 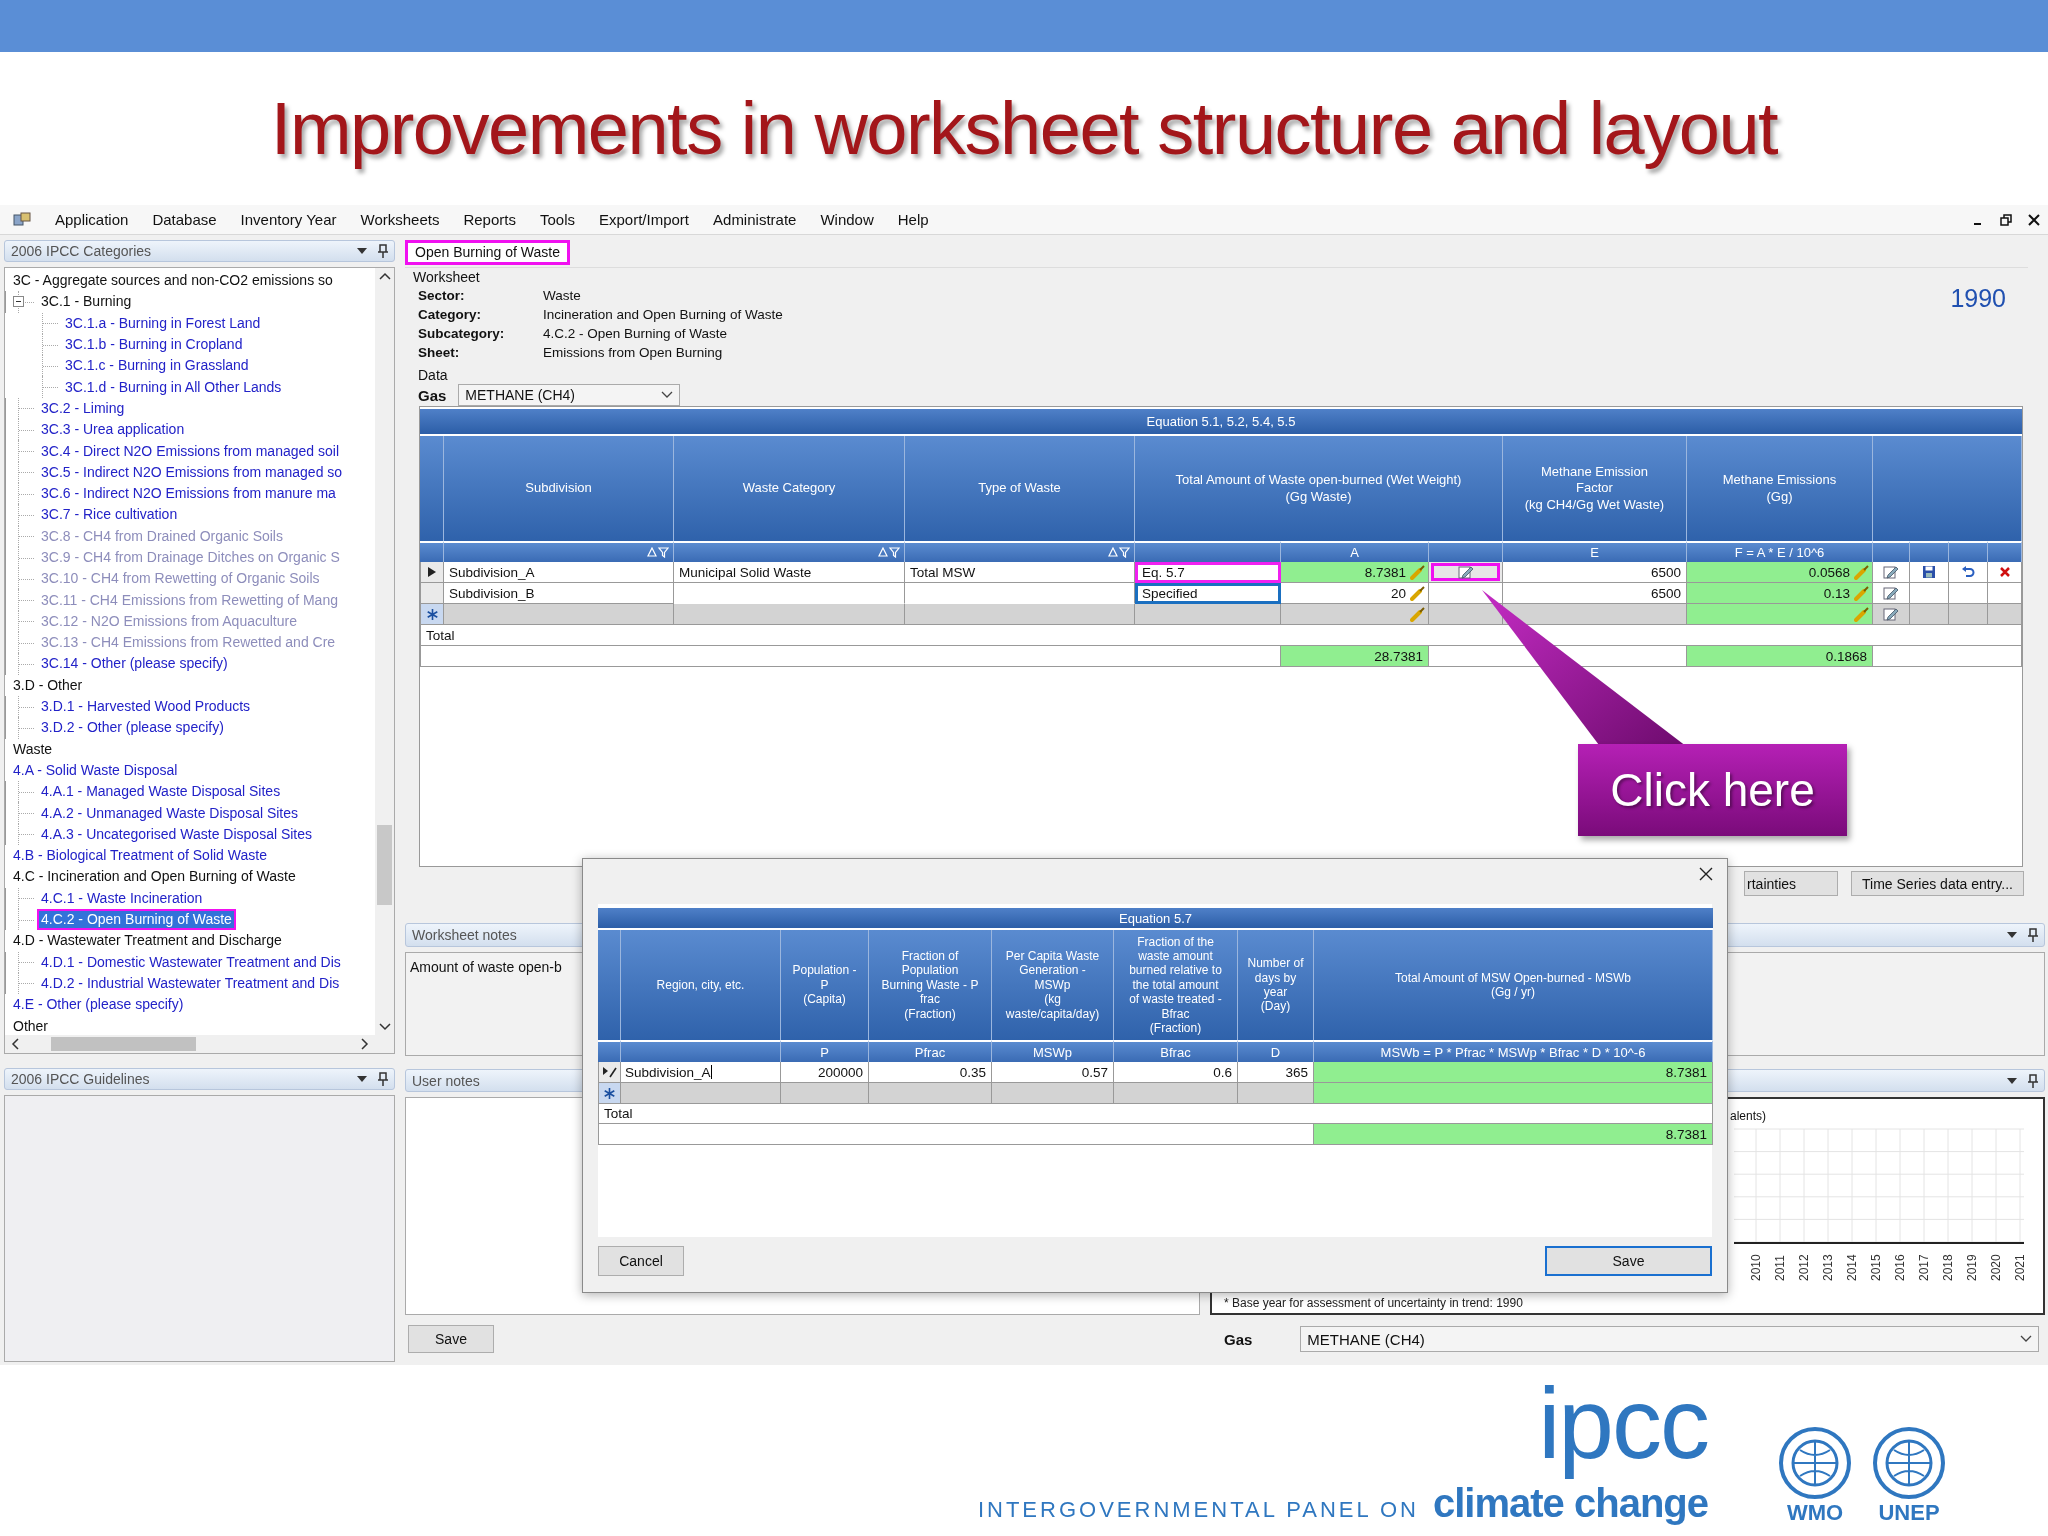 I want to click on action-button: rtainties, so click(x=1791, y=883).